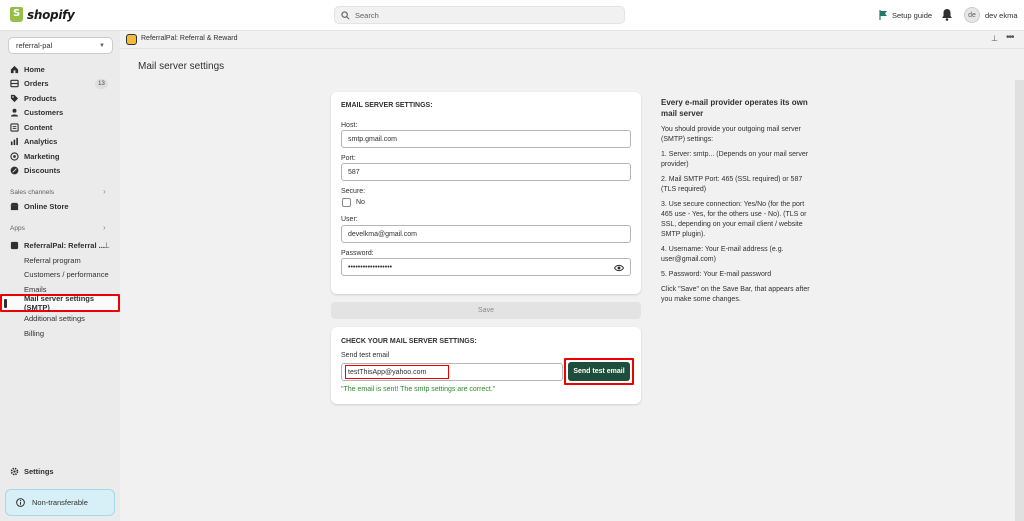 Image resolution: width=1024 pixels, height=521 pixels. Describe the element at coordinates (349, 125) in the screenshot. I see `host-label: Host:` at that location.